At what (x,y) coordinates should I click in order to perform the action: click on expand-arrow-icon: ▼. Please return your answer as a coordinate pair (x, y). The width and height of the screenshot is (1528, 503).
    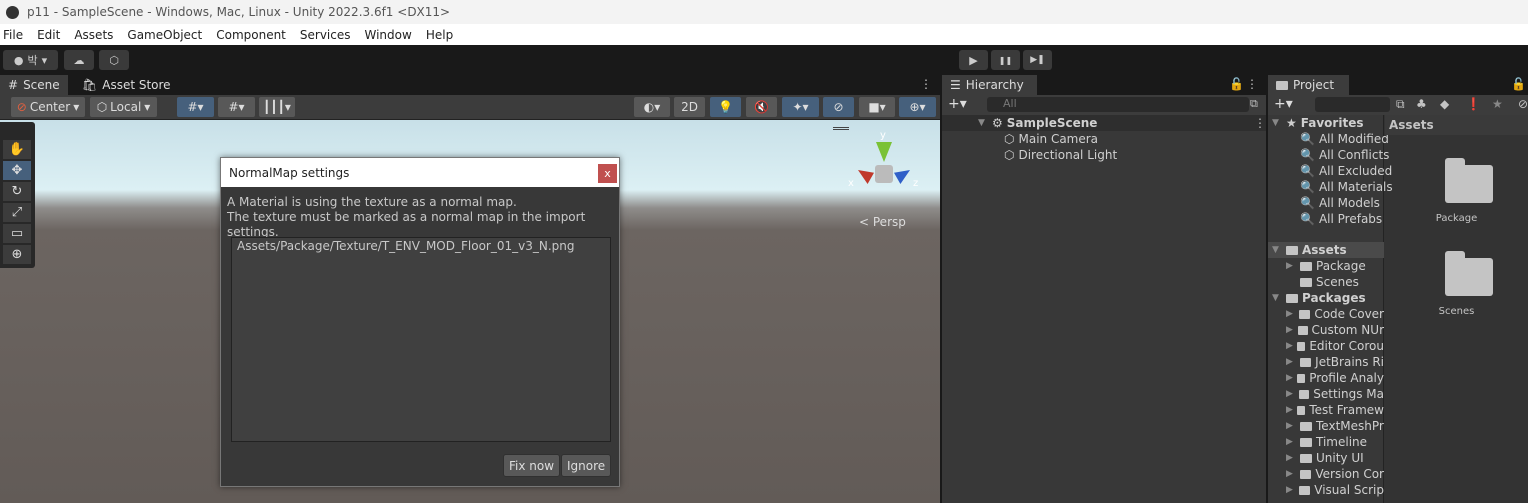
    Looking at the image, I should click on (983, 123).